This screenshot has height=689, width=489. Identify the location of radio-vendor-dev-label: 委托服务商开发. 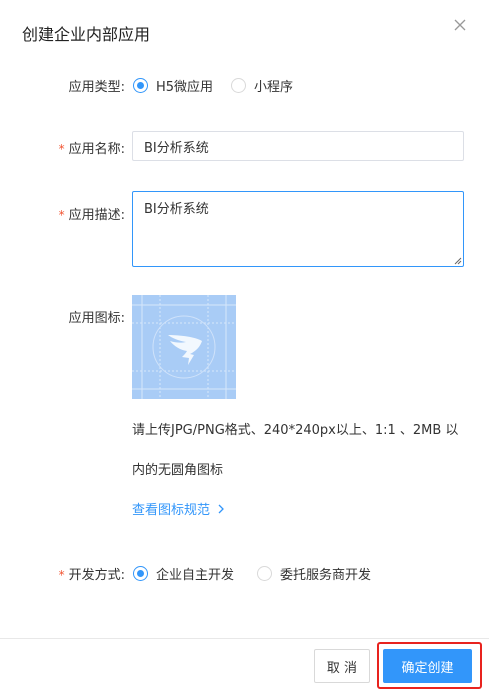
(326, 575).